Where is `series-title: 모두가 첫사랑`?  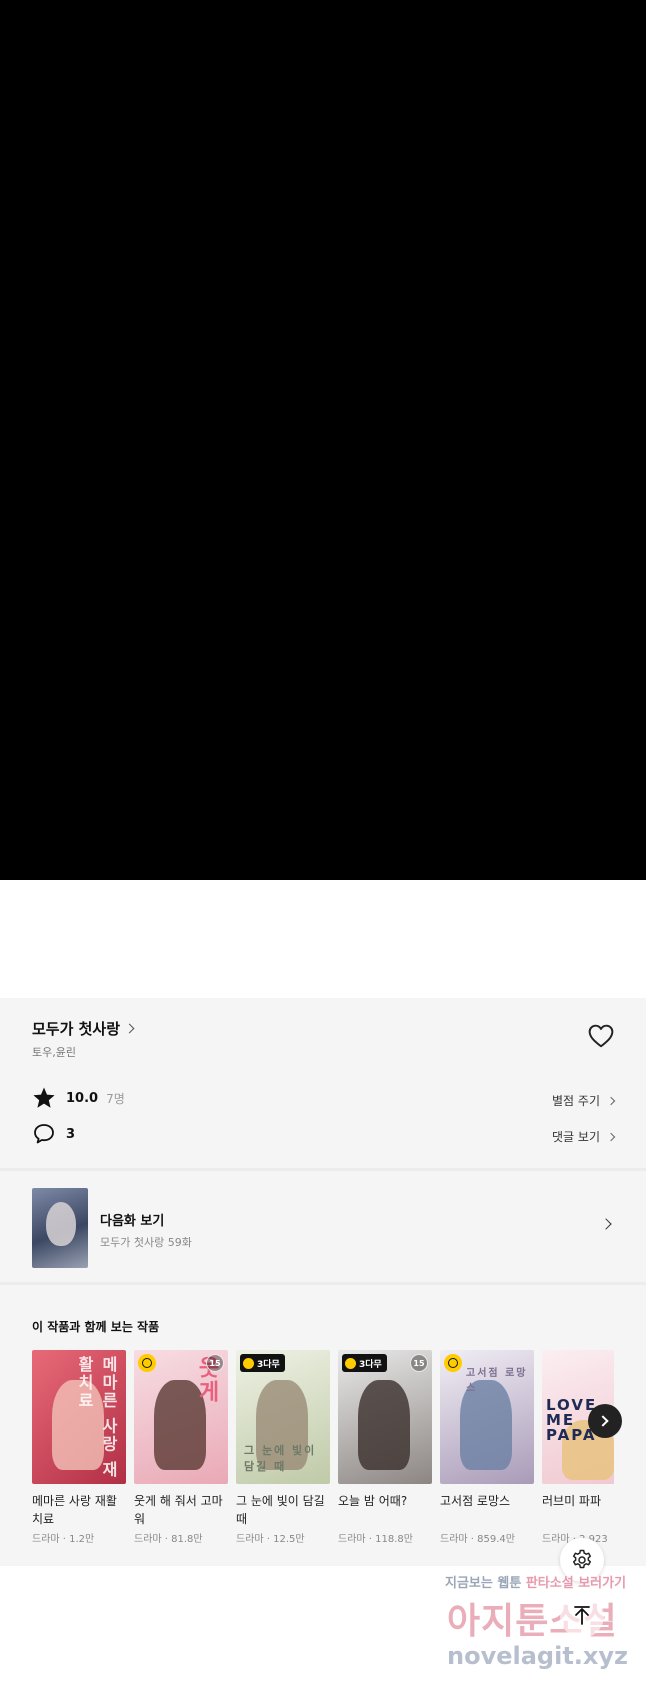
series-title: 모두가 첫사랑 is located at coordinates (76, 1029).